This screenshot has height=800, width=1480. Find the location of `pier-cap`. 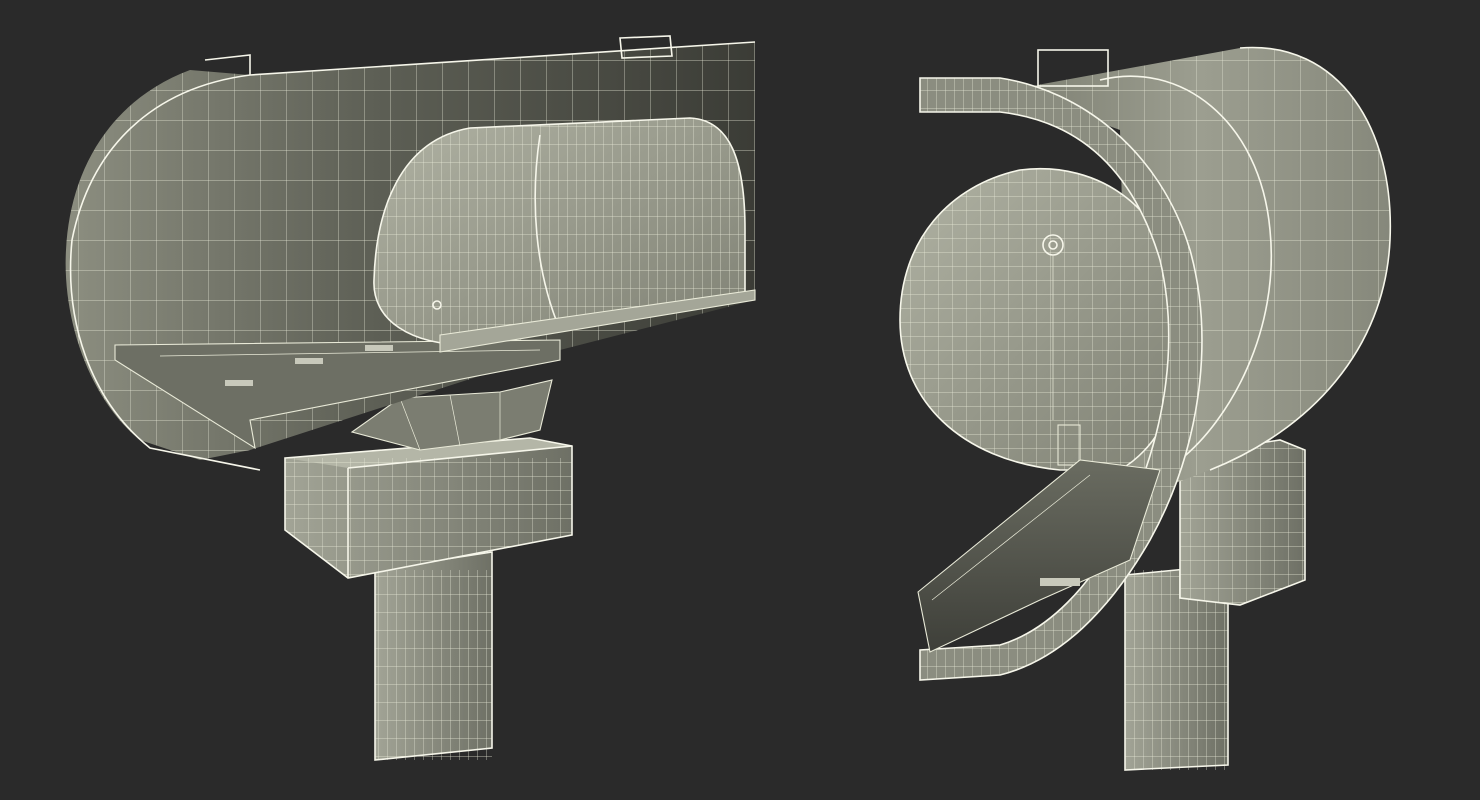

pier-cap is located at coordinates (428, 508).